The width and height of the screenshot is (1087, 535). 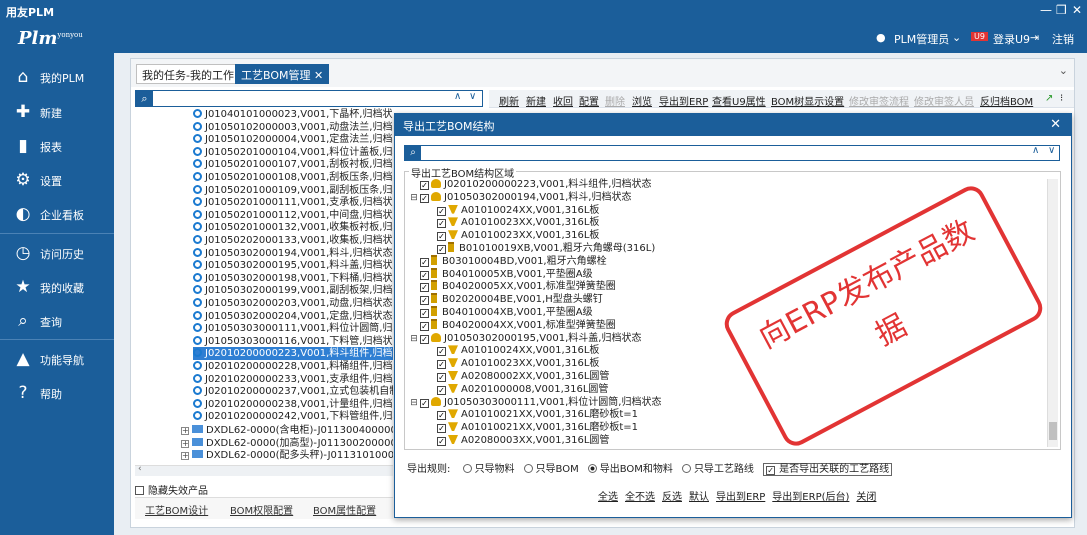 What do you see at coordinates (1053, 431) in the screenshot?
I see `scroll-thumb` at bounding box center [1053, 431].